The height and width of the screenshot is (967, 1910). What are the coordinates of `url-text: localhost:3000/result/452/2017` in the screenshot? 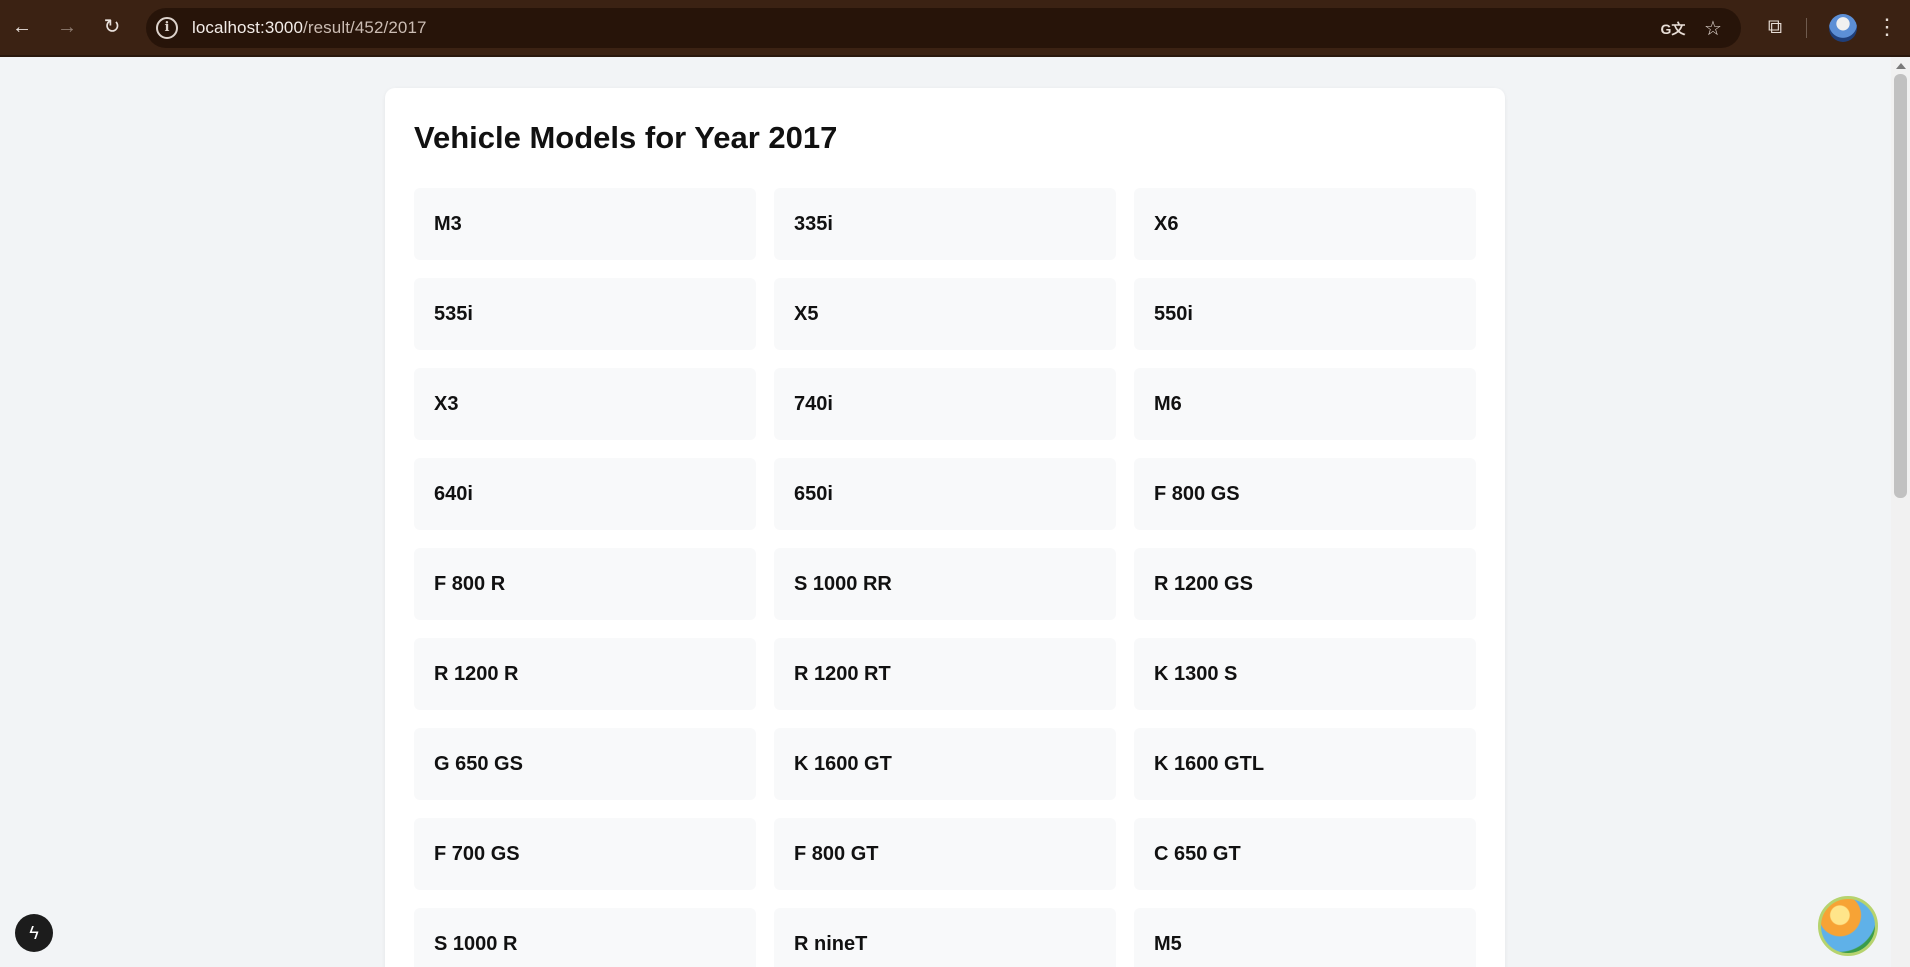 It's located at (309, 28).